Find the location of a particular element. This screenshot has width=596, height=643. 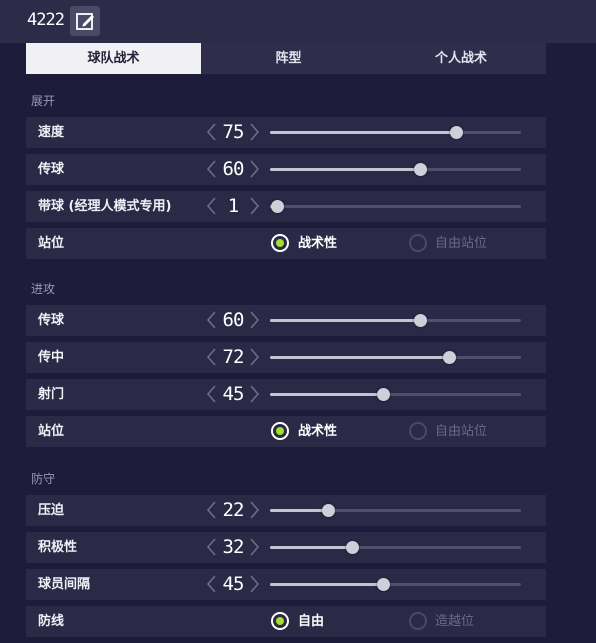

setting-label: 积极性 is located at coordinates (58, 547).